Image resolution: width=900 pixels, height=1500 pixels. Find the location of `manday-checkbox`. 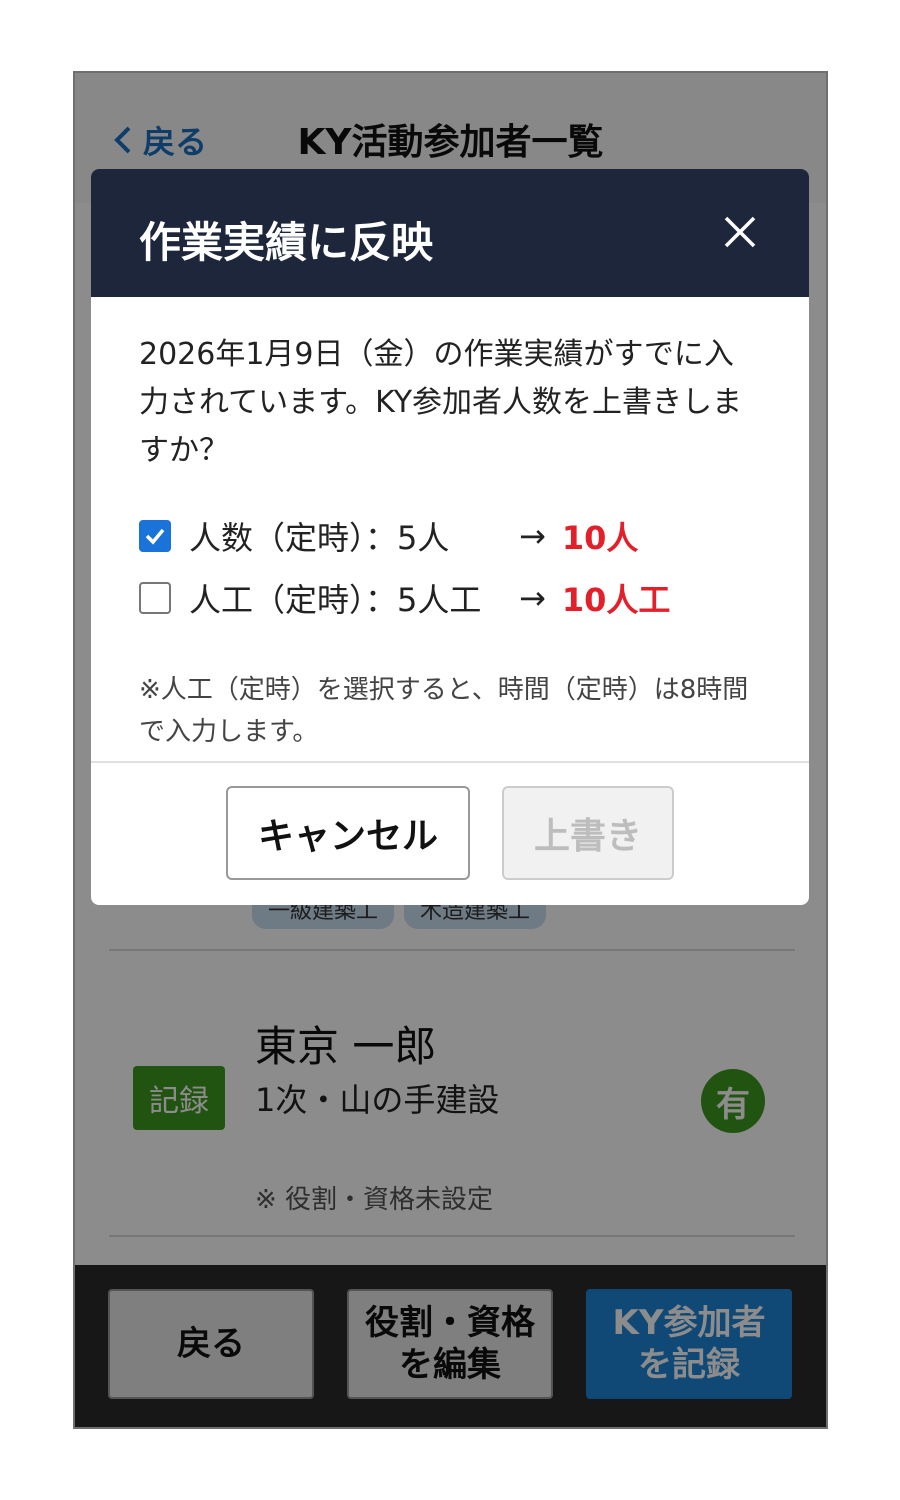

manday-checkbox is located at coordinates (155, 598).